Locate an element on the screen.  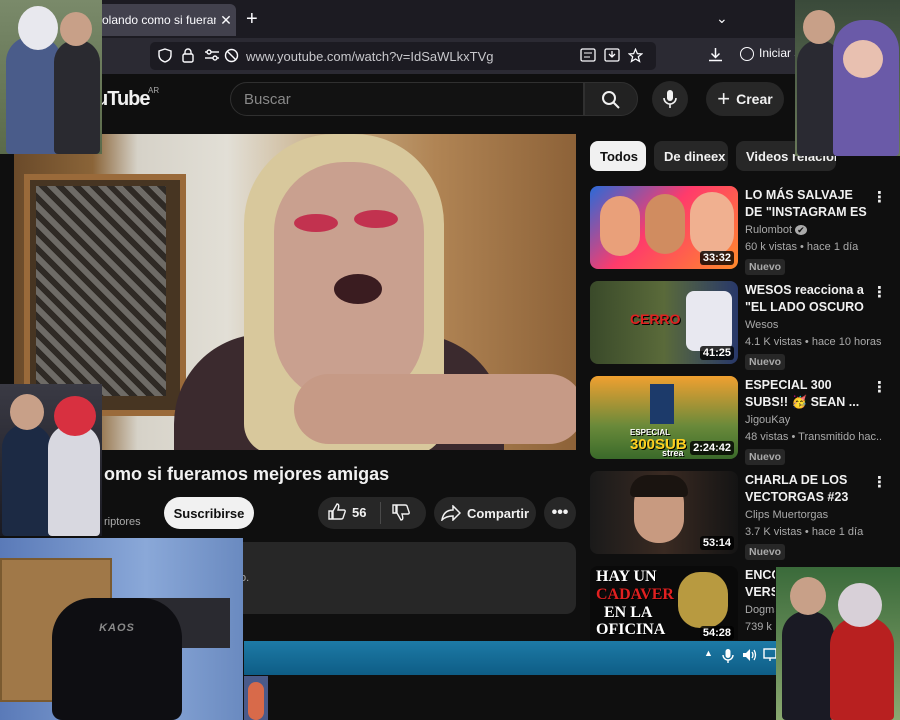
url-text: www.youtube.com/watch?v=IdSaWLkxTVg is located at coordinates (369, 56).